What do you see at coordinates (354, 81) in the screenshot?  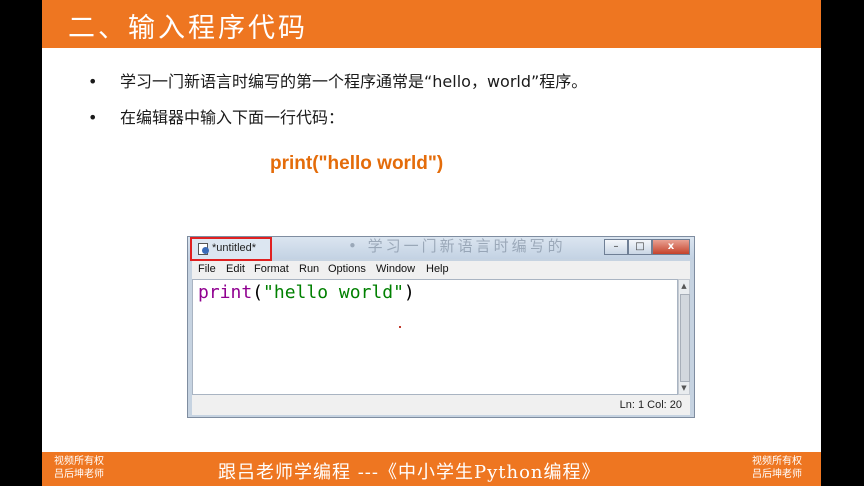 I see `bullet-text: 学习一门新语言时编写的第一个程序通常是“hello，world”程序。` at bounding box center [354, 81].